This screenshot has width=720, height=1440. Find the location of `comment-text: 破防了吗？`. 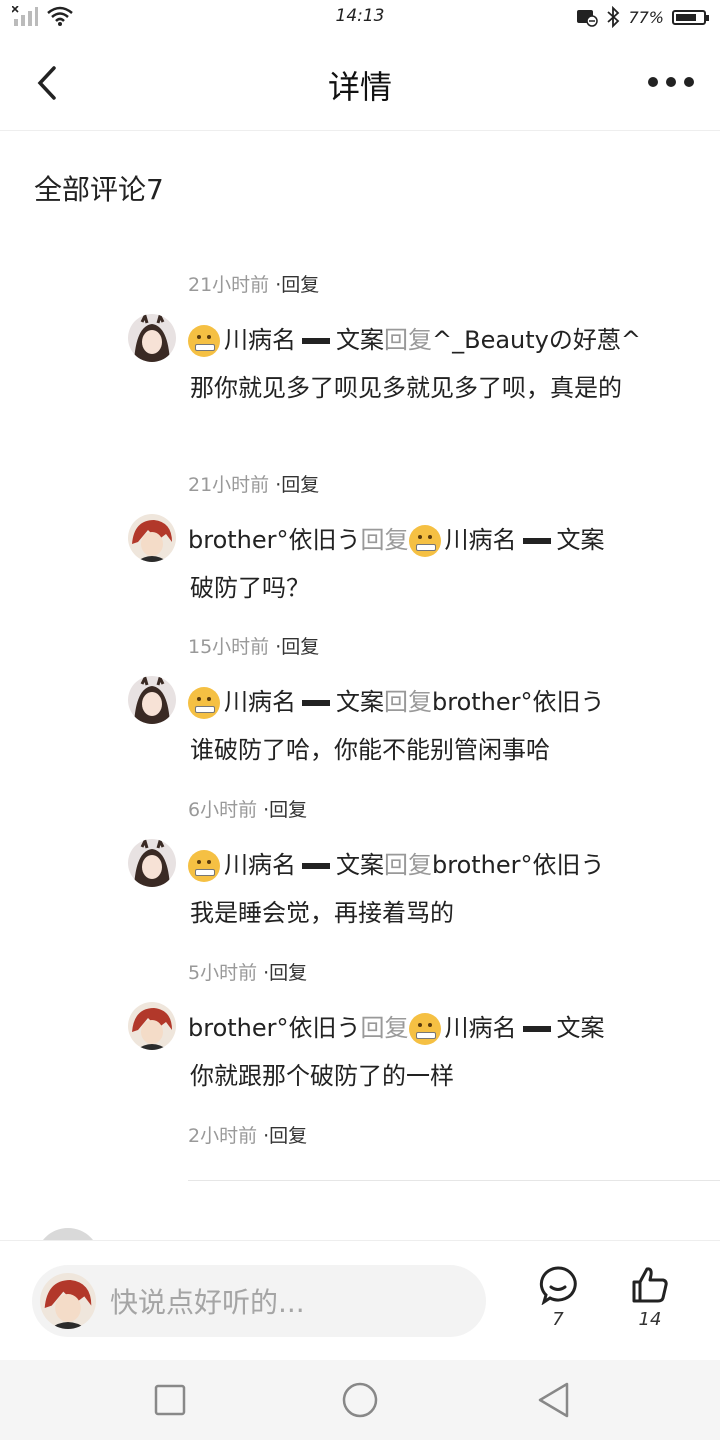

comment-text: 破防了吗？ is located at coordinates (250, 588).